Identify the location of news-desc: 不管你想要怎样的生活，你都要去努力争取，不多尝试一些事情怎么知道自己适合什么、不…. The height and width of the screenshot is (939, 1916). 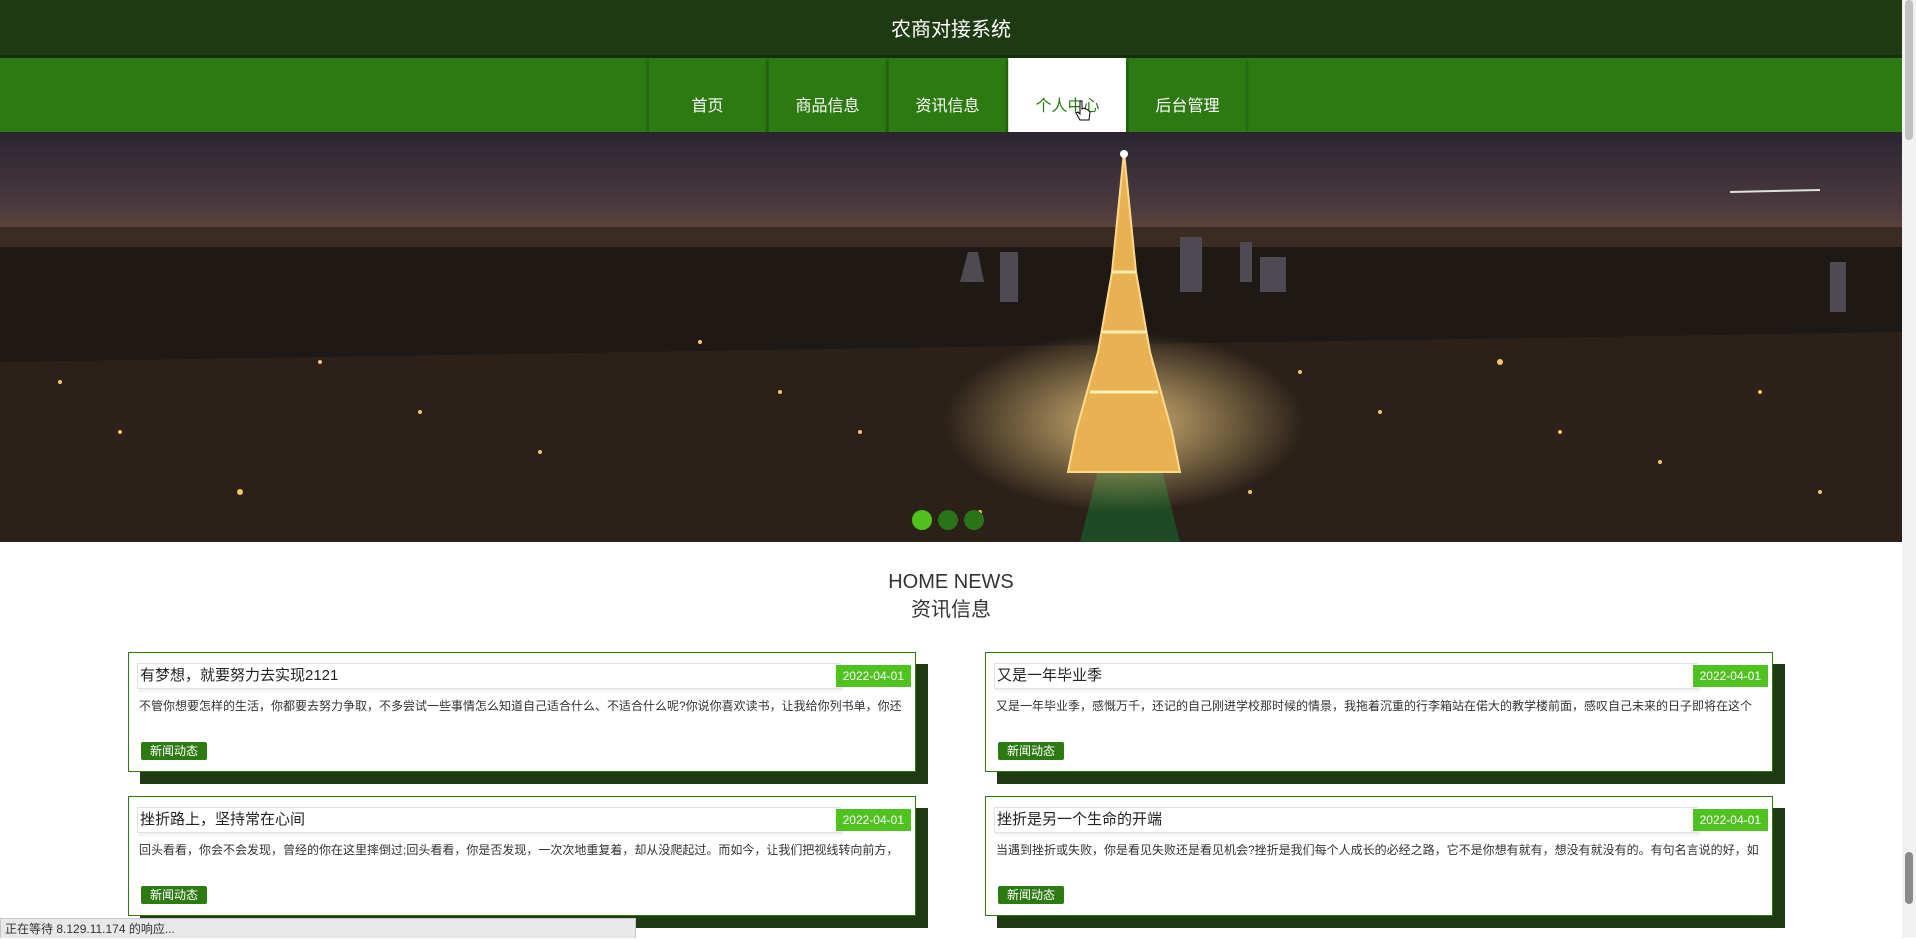
(520, 706).